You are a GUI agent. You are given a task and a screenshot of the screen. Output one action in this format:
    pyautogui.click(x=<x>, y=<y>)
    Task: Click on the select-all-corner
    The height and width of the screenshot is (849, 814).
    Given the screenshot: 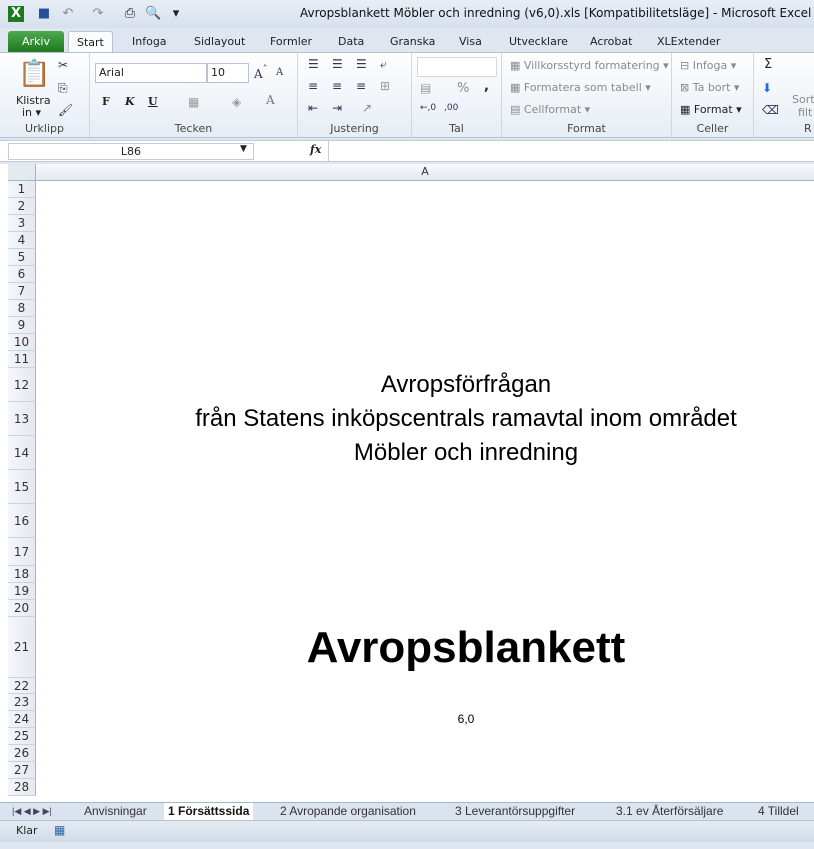 What is the action you would take?
    pyautogui.click(x=22, y=172)
    